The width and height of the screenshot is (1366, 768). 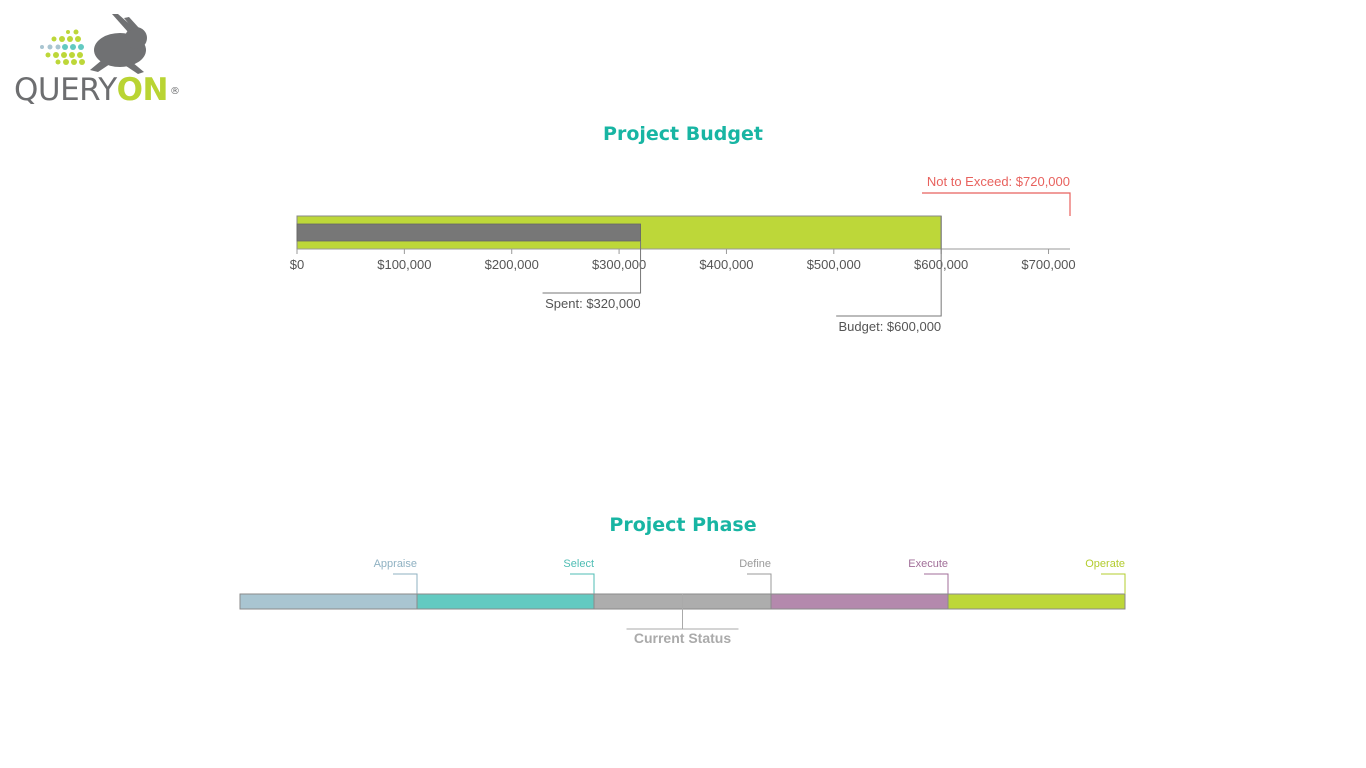 I want to click on phase-label-appraise: Appraise, so click(x=395, y=564).